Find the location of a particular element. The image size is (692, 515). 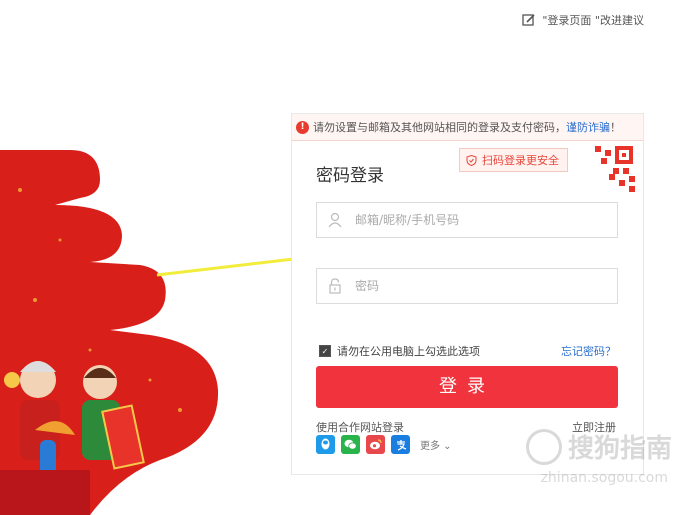

watermark: 搜狗指南 is located at coordinates (598, 446).